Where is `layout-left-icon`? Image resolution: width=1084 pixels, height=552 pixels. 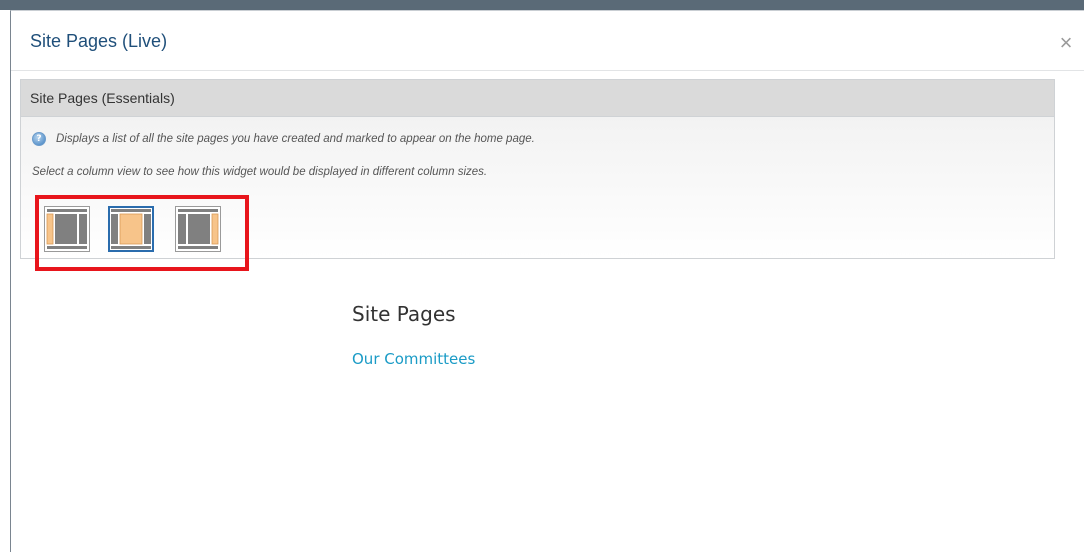 layout-left-icon is located at coordinates (67, 229).